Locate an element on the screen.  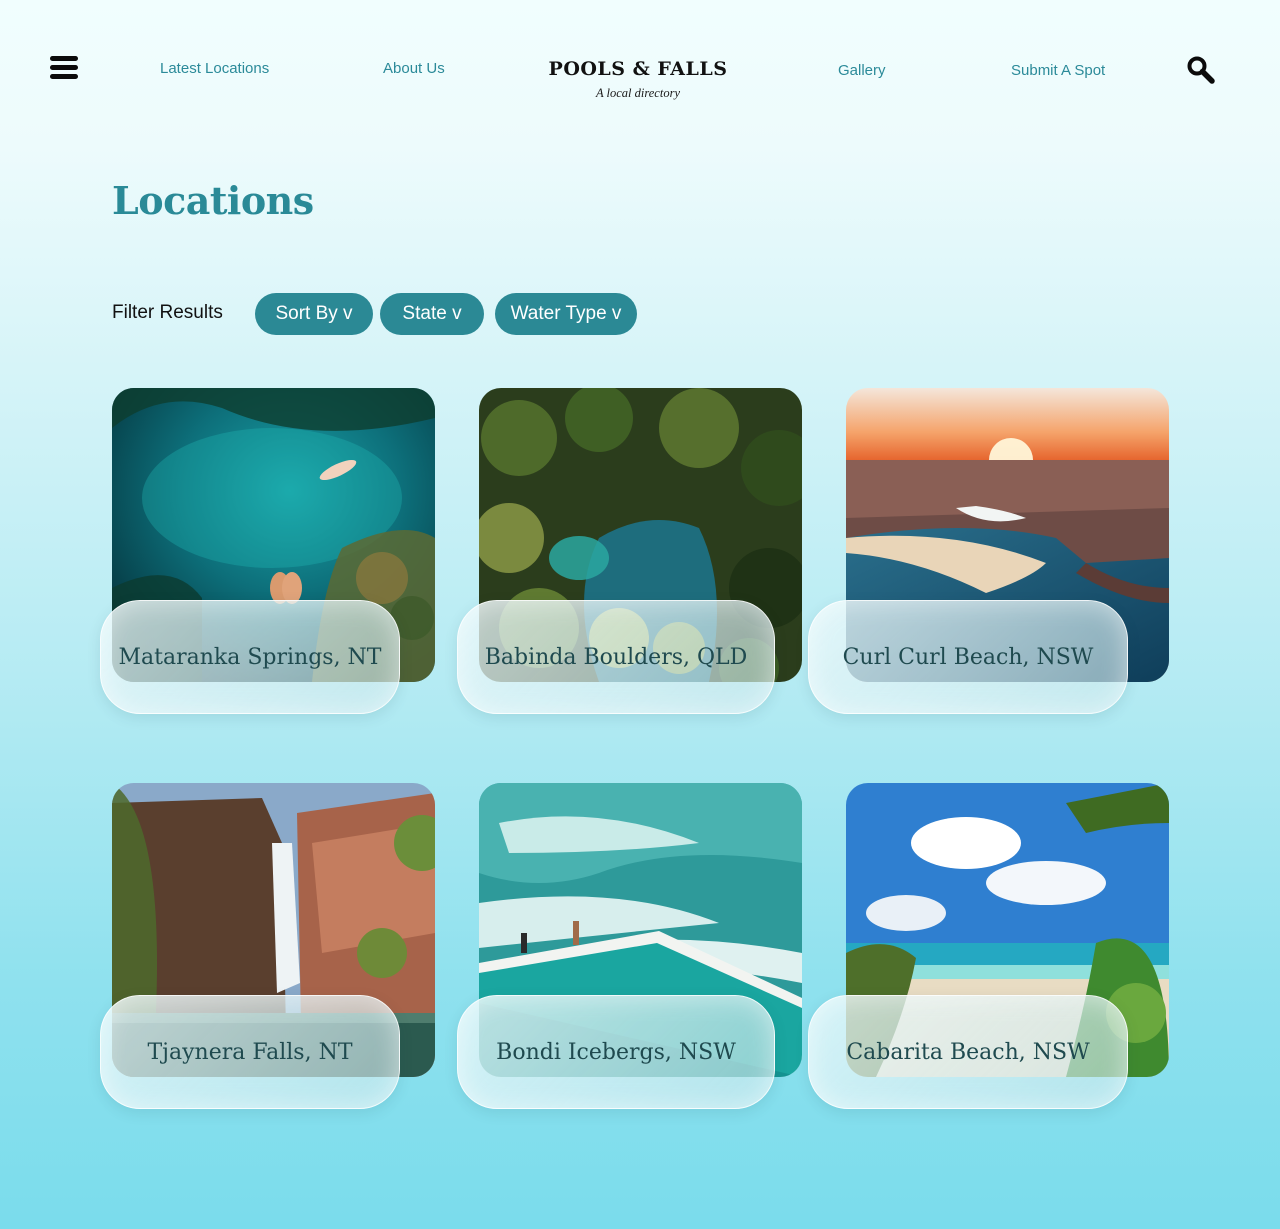
filter-results-label: Filter Results is located at coordinates (167, 312).